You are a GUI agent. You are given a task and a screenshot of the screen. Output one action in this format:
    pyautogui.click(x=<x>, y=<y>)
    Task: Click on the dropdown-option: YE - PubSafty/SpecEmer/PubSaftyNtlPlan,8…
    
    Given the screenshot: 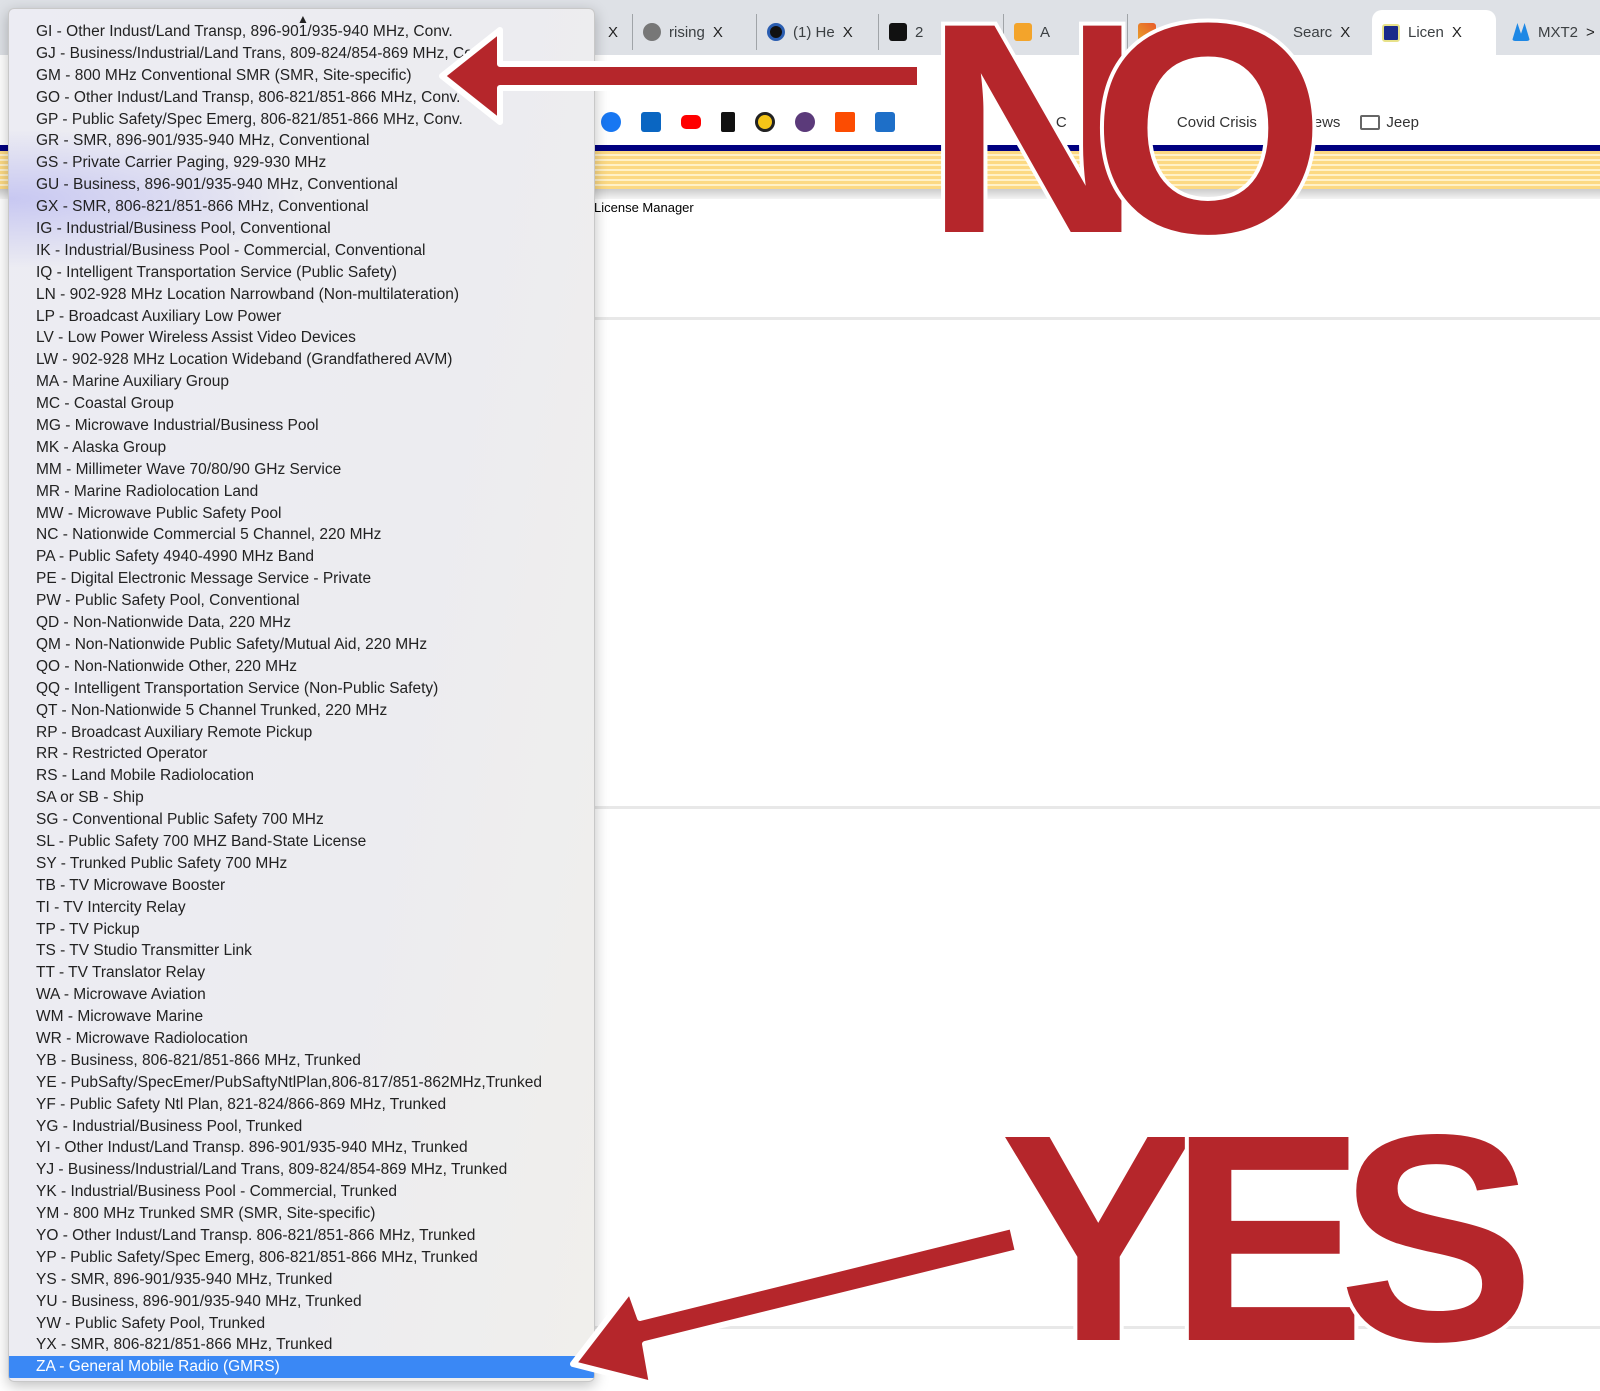 What is the action you would take?
    pyautogui.click(x=301, y=1083)
    